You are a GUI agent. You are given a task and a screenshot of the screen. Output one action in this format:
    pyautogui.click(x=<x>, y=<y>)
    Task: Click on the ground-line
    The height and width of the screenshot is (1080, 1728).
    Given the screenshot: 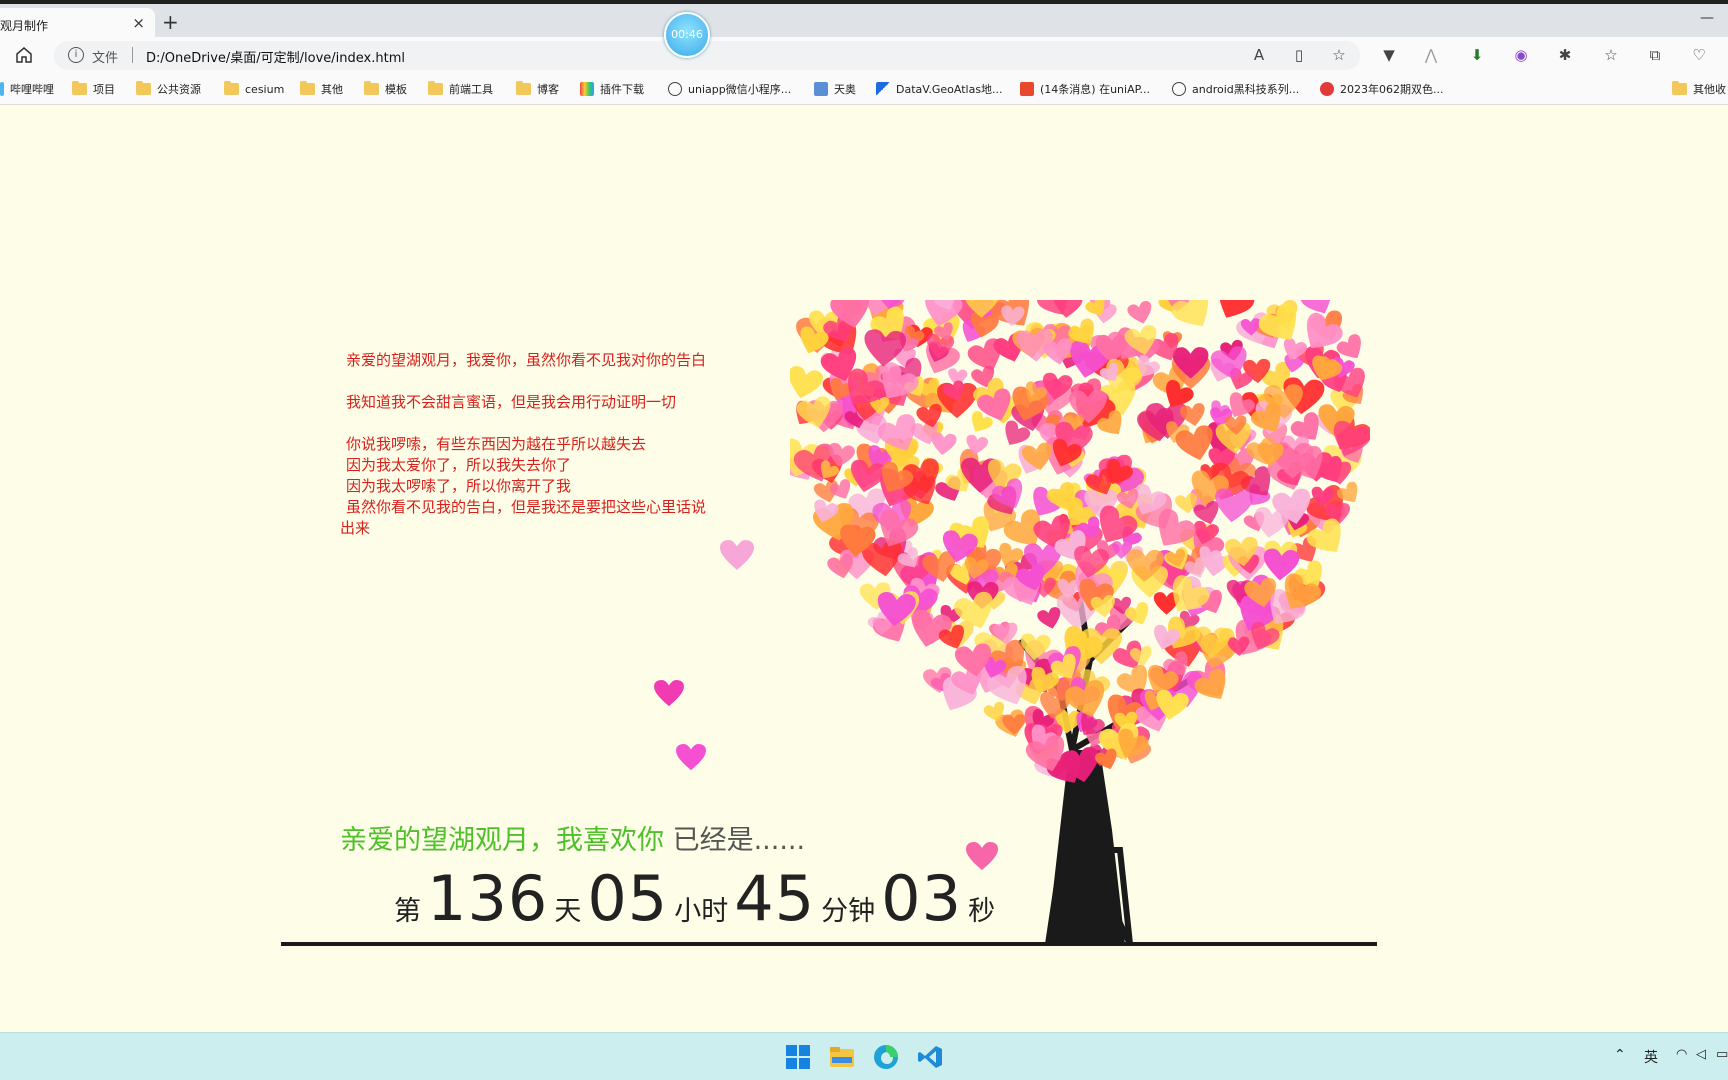 What is the action you would take?
    pyautogui.click(x=829, y=944)
    